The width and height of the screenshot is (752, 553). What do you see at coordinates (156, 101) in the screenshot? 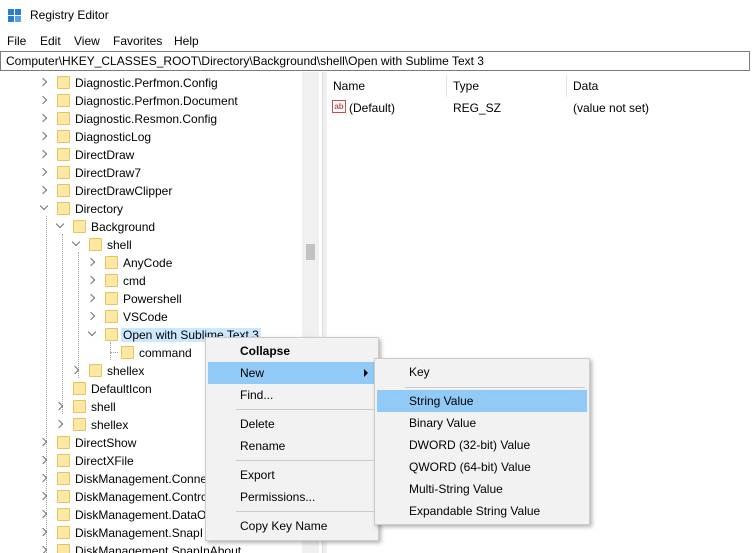
I see `tree-item-label: Diagnostic.Perfmon.Document` at bounding box center [156, 101].